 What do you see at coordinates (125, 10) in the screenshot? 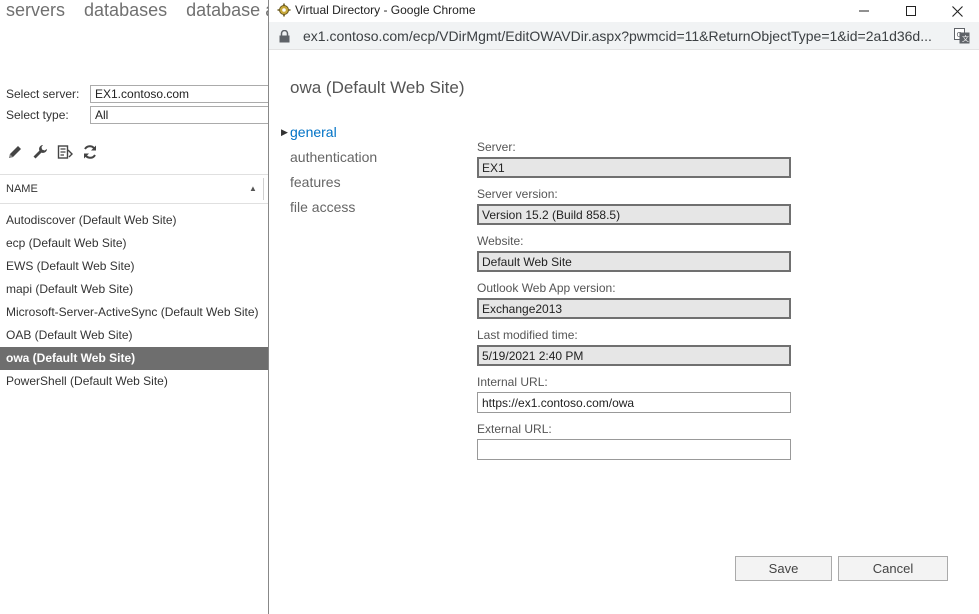
I see `nav-databases: databases` at bounding box center [125, 10].